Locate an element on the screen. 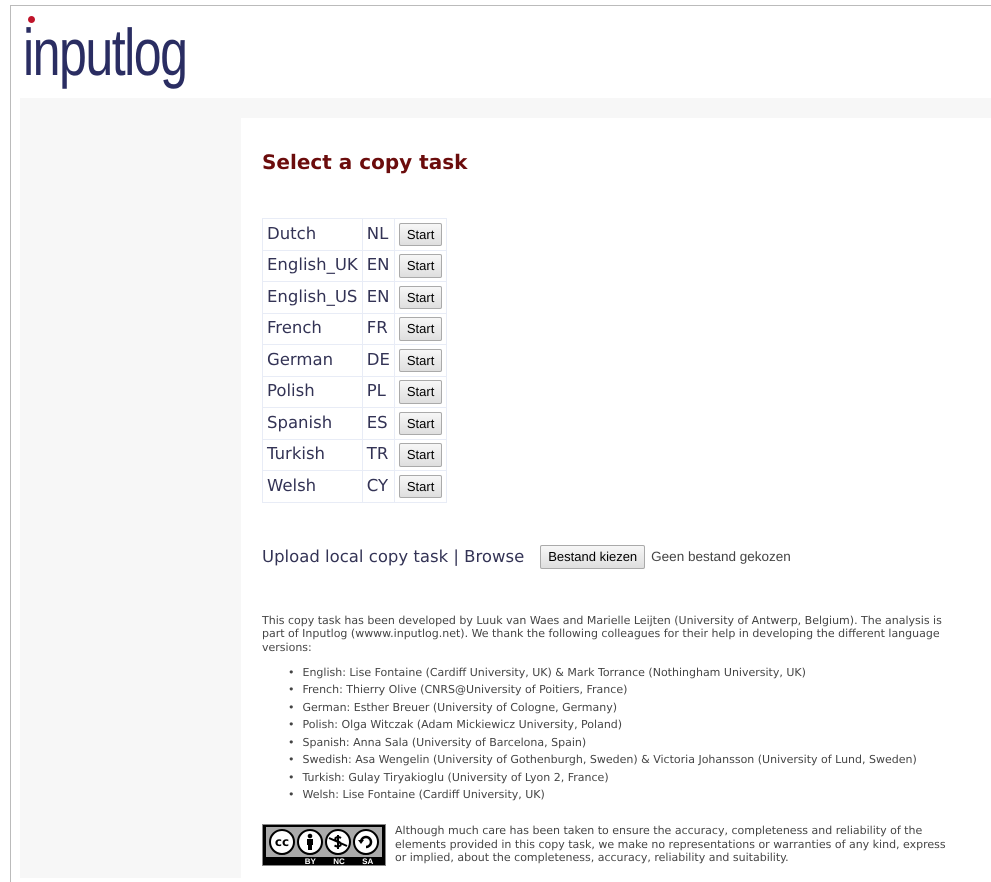  code-cell: CY is located at coordinates (378, 486).